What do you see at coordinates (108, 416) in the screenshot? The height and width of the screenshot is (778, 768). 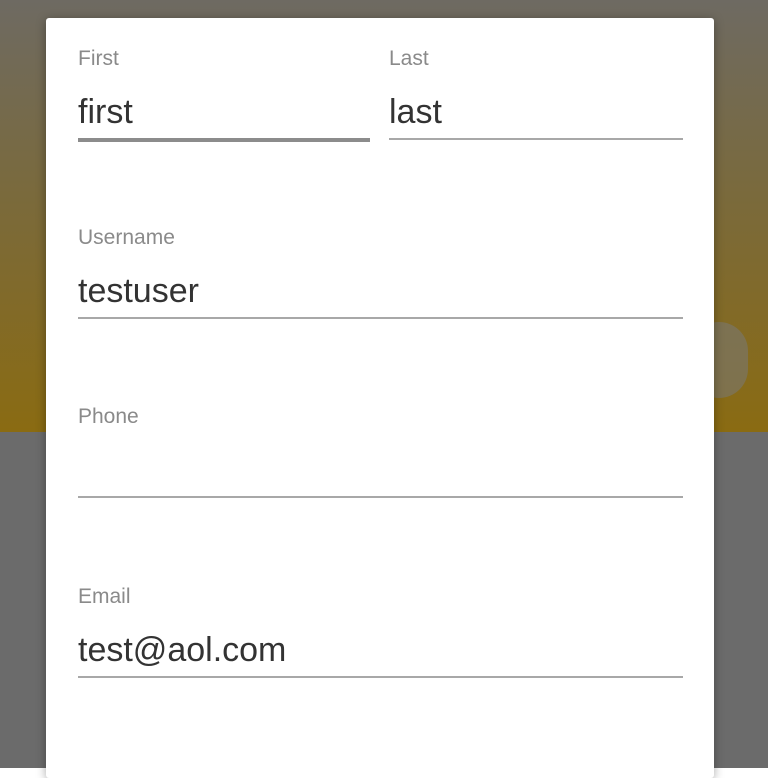 I see `phone-label: Phone` at bounding box center [108, 416].